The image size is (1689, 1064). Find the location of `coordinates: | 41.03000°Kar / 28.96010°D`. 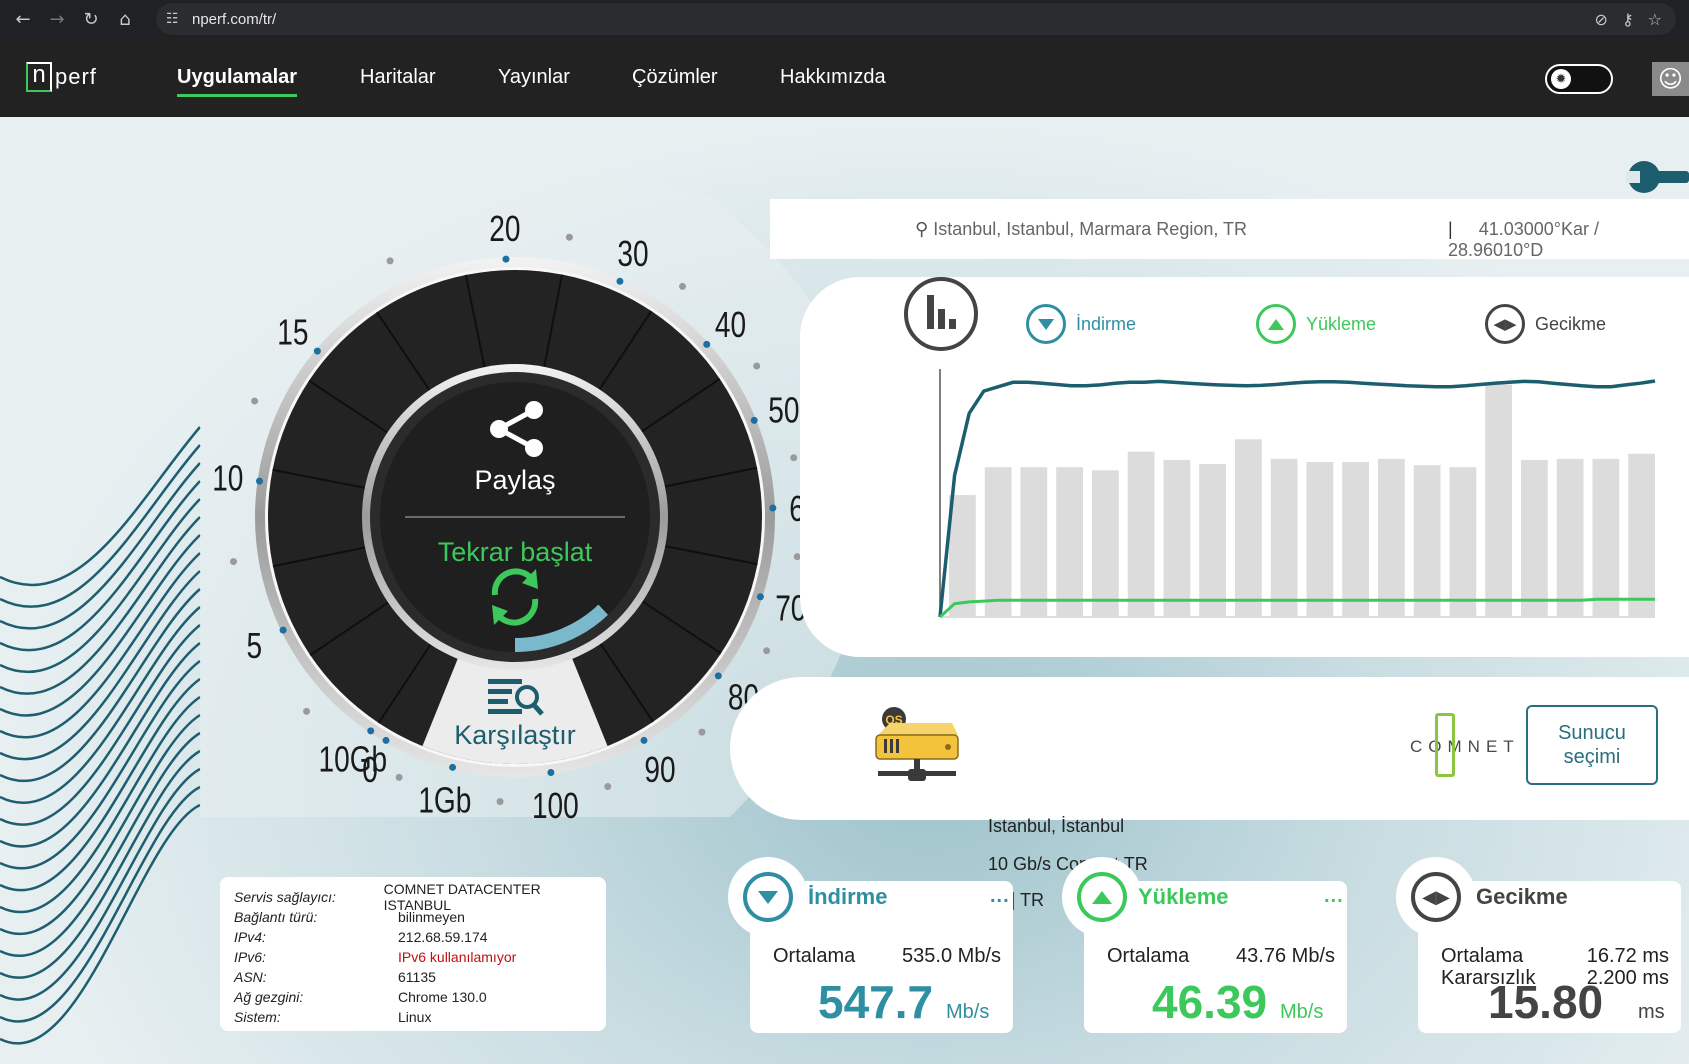

coordinates: | 41.03000°Kar / 28.96010°D is located at coordinates (1523, 239).